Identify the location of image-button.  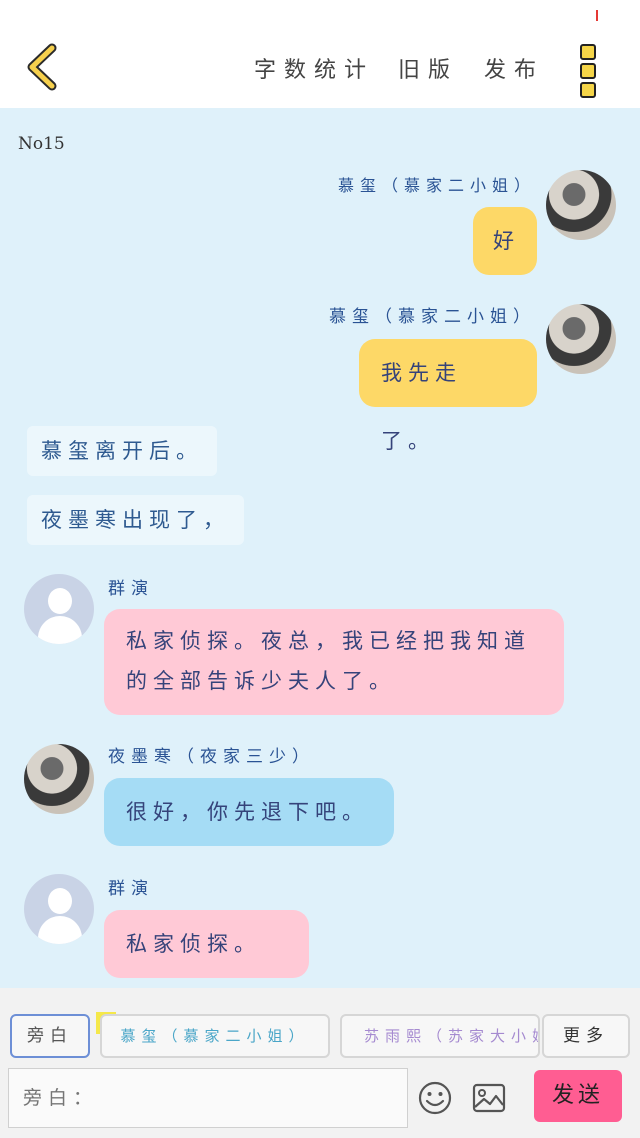
(489, 1100).